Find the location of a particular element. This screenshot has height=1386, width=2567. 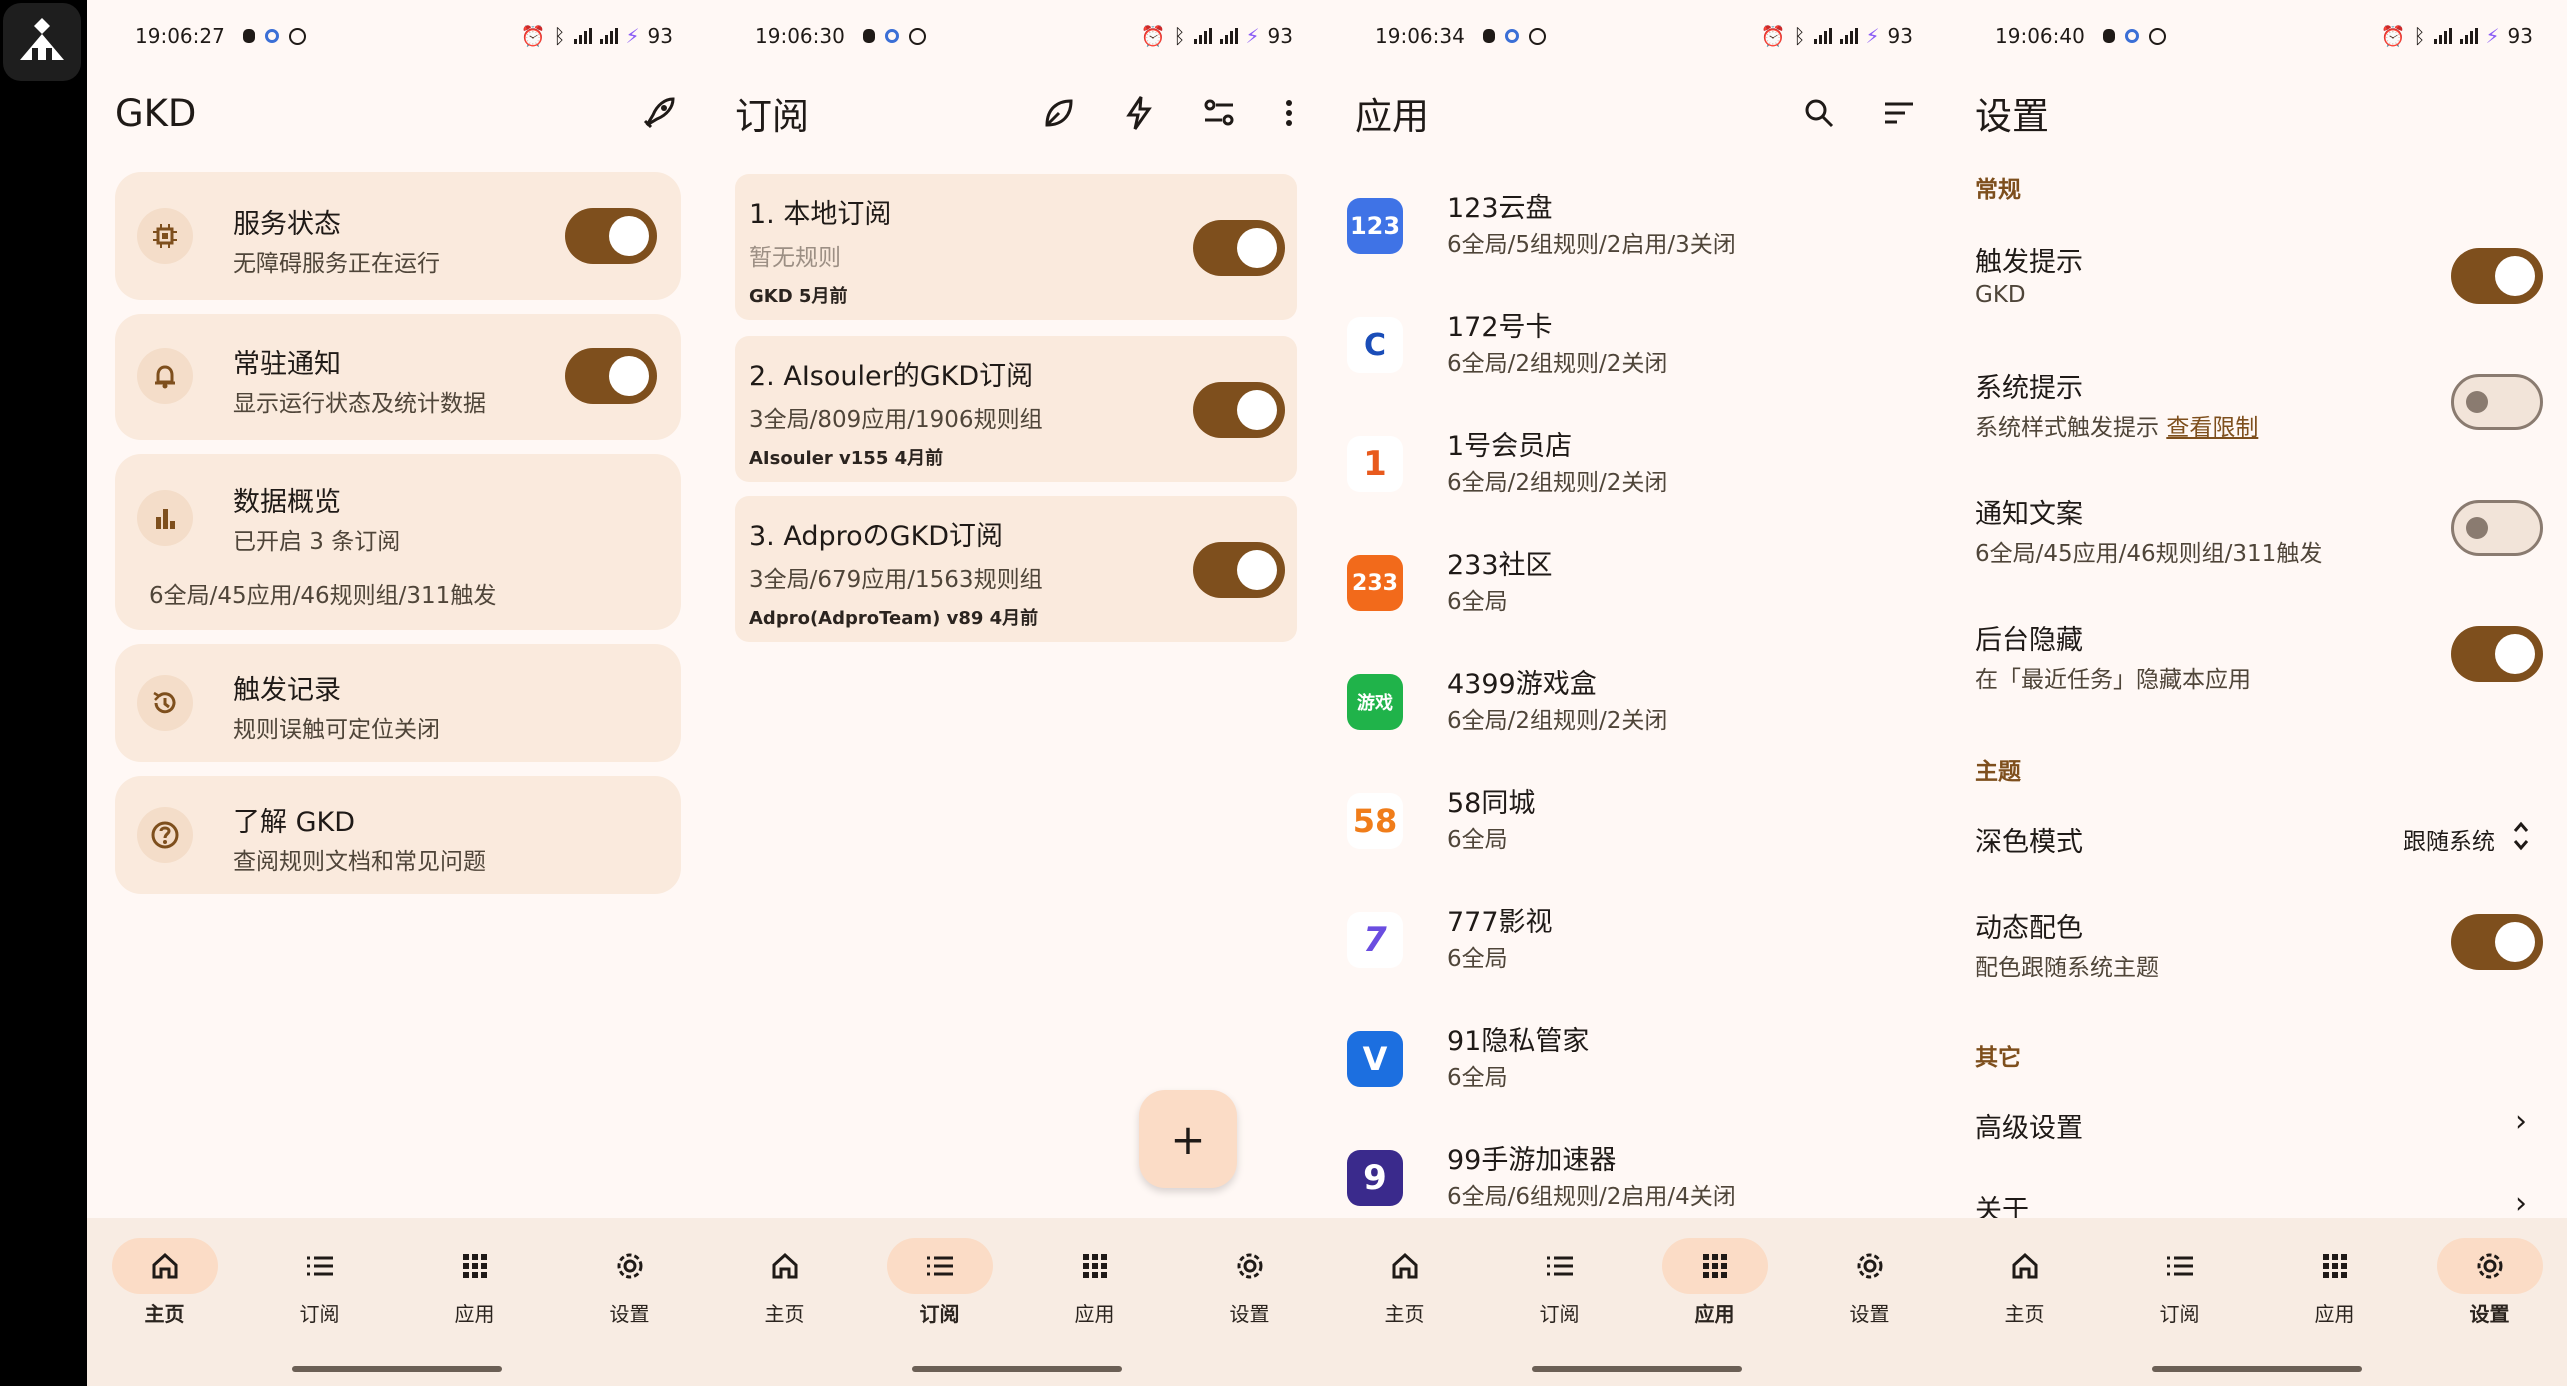

app-row: 58 58同城 6全局 is located at coordinates (1637, 822).